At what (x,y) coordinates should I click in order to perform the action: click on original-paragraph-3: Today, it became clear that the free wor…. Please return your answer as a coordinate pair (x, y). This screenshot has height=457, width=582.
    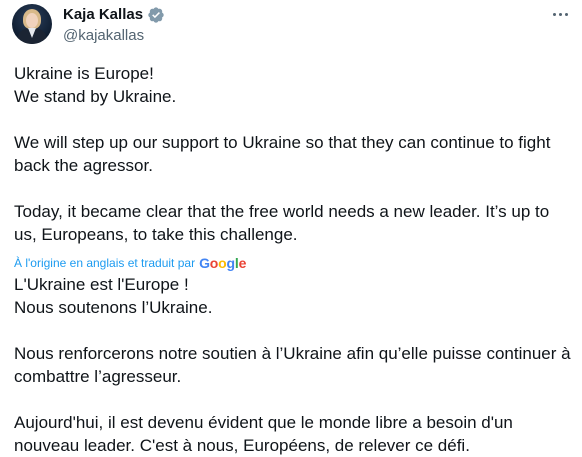
    Looking at the image, I should click on (282, 223).